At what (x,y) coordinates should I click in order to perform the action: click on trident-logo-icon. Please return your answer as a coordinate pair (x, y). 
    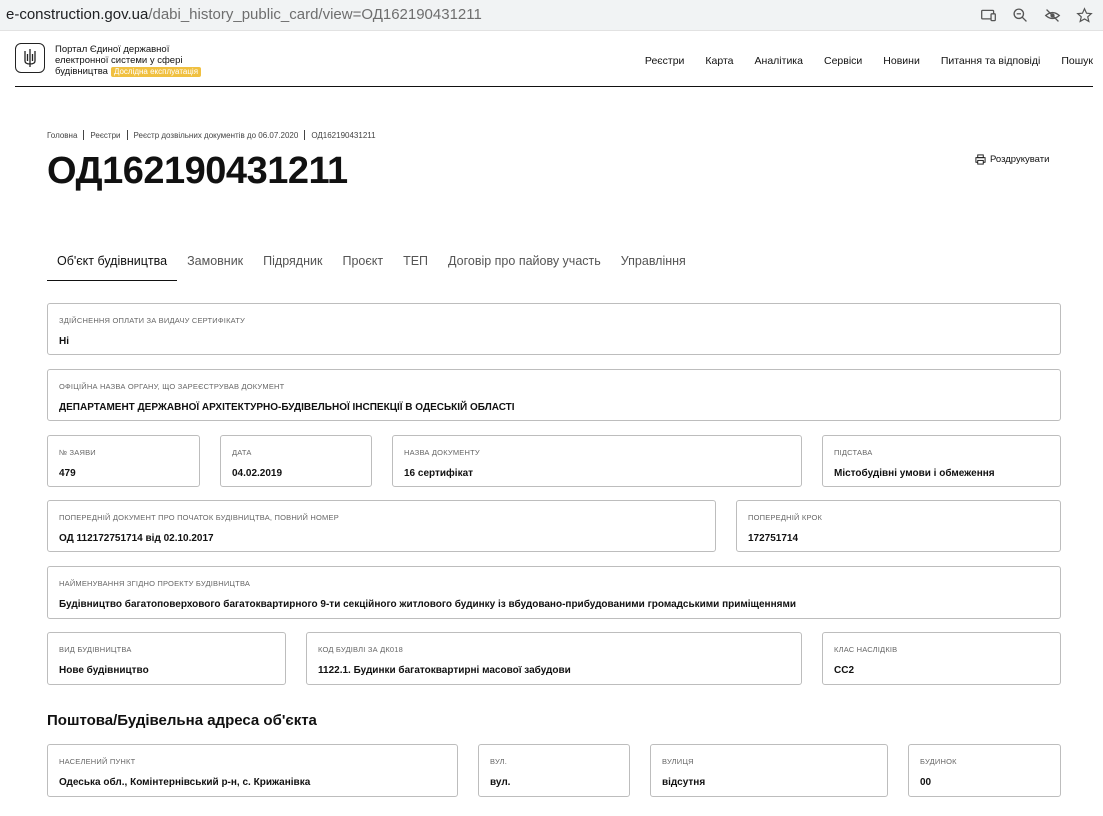
    Looking at the image, I should click on (30, 58).